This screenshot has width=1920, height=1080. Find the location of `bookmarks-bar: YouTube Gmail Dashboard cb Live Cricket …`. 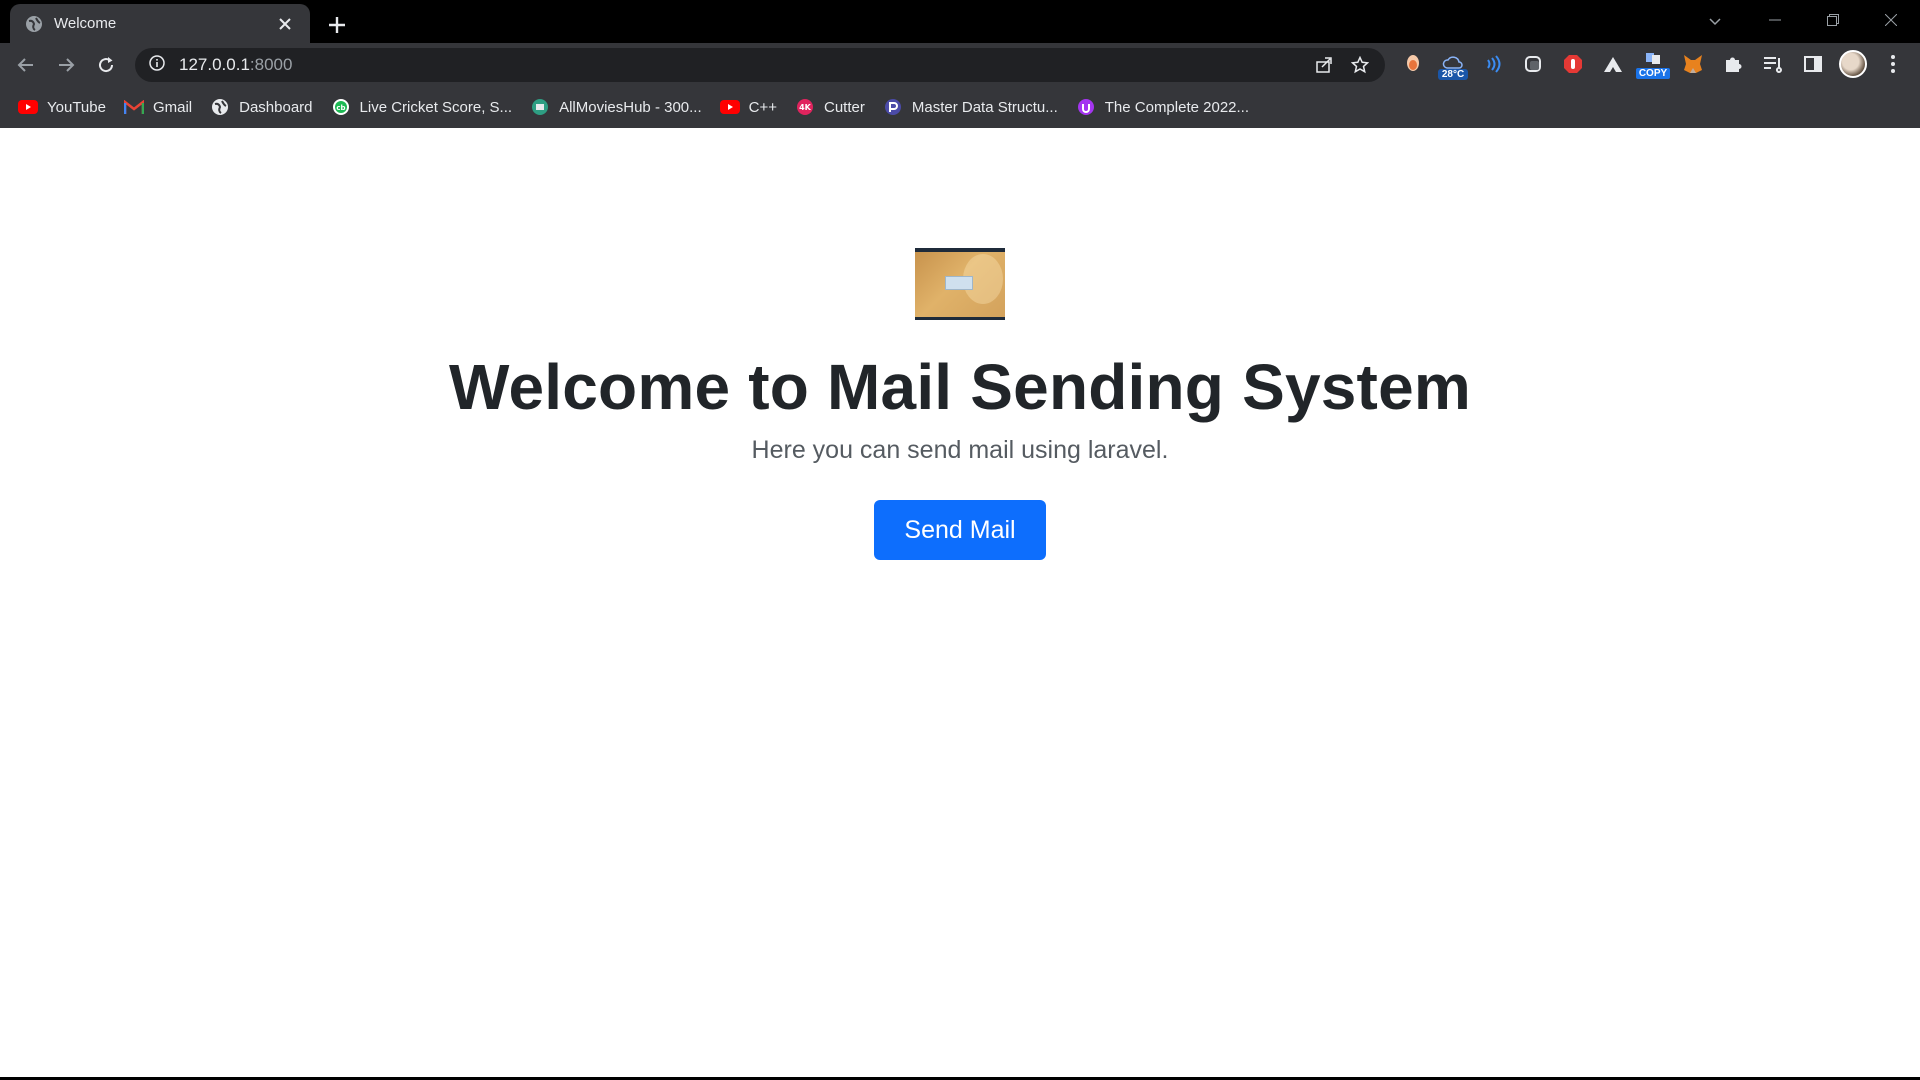

bookmarks-bar: YouTube Gmail Dashboard cb Live Cricket … is located at coordinates (960, 107).